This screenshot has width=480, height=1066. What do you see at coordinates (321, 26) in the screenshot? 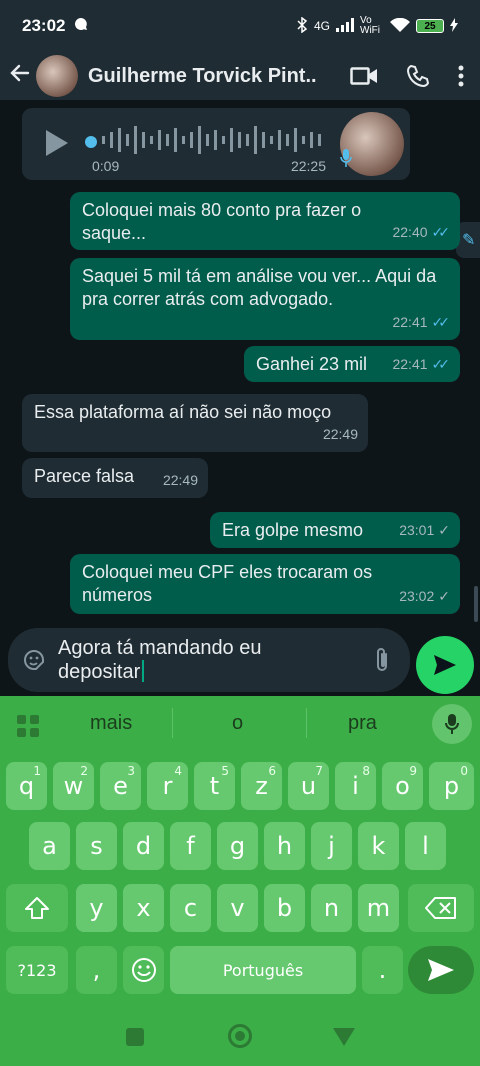
I see `network-label: 4G` at bounding box center [321, 26].